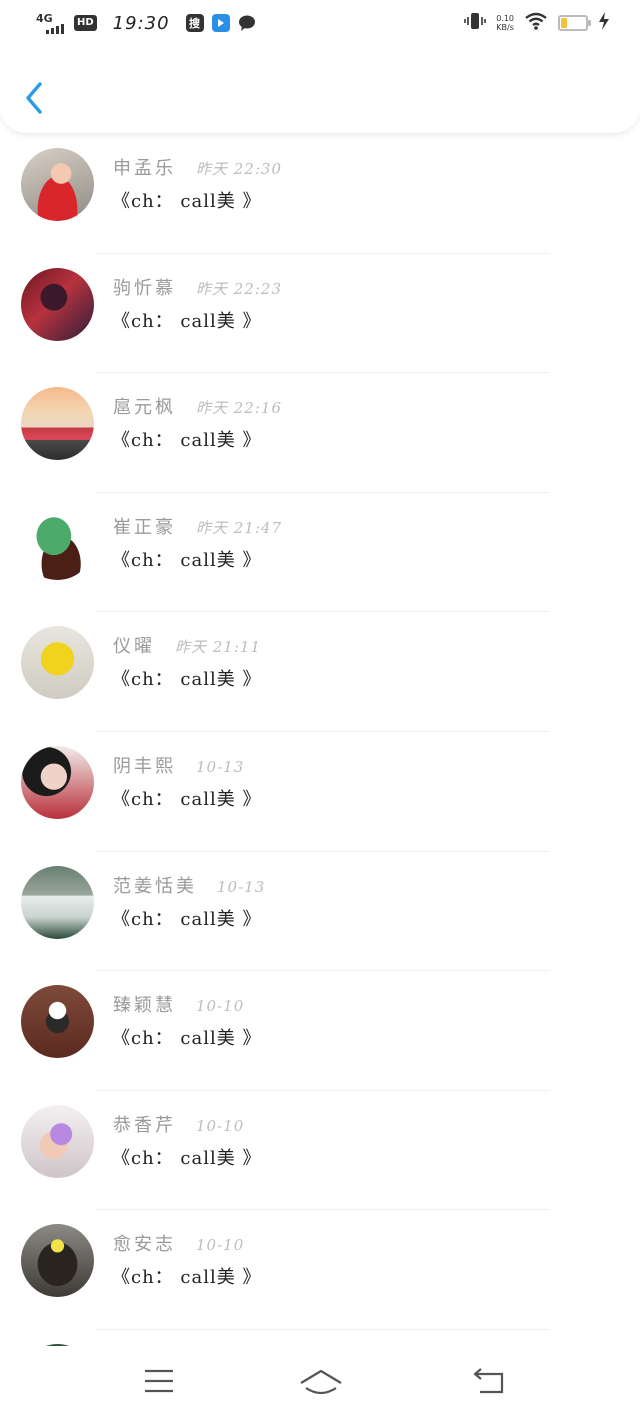 The image size is (640, 1422). Describe the element at coordinates (194, 23) in the screenshot. I see `sou-app-icon: 搜` at that location.